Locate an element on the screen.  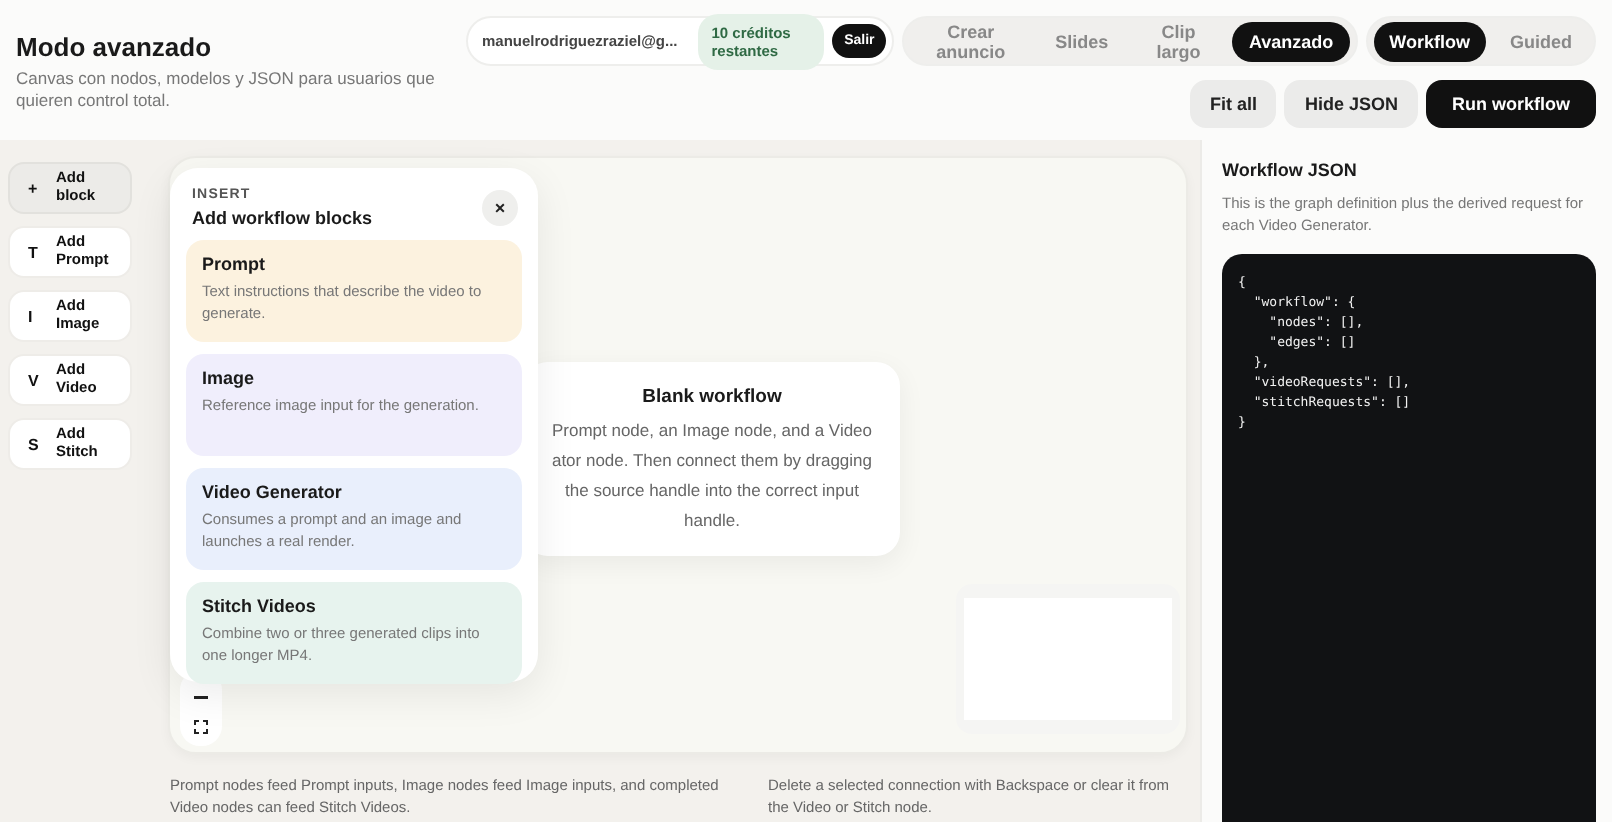
card-text: the source handle into the correct input is located at coordinates (712, 491).